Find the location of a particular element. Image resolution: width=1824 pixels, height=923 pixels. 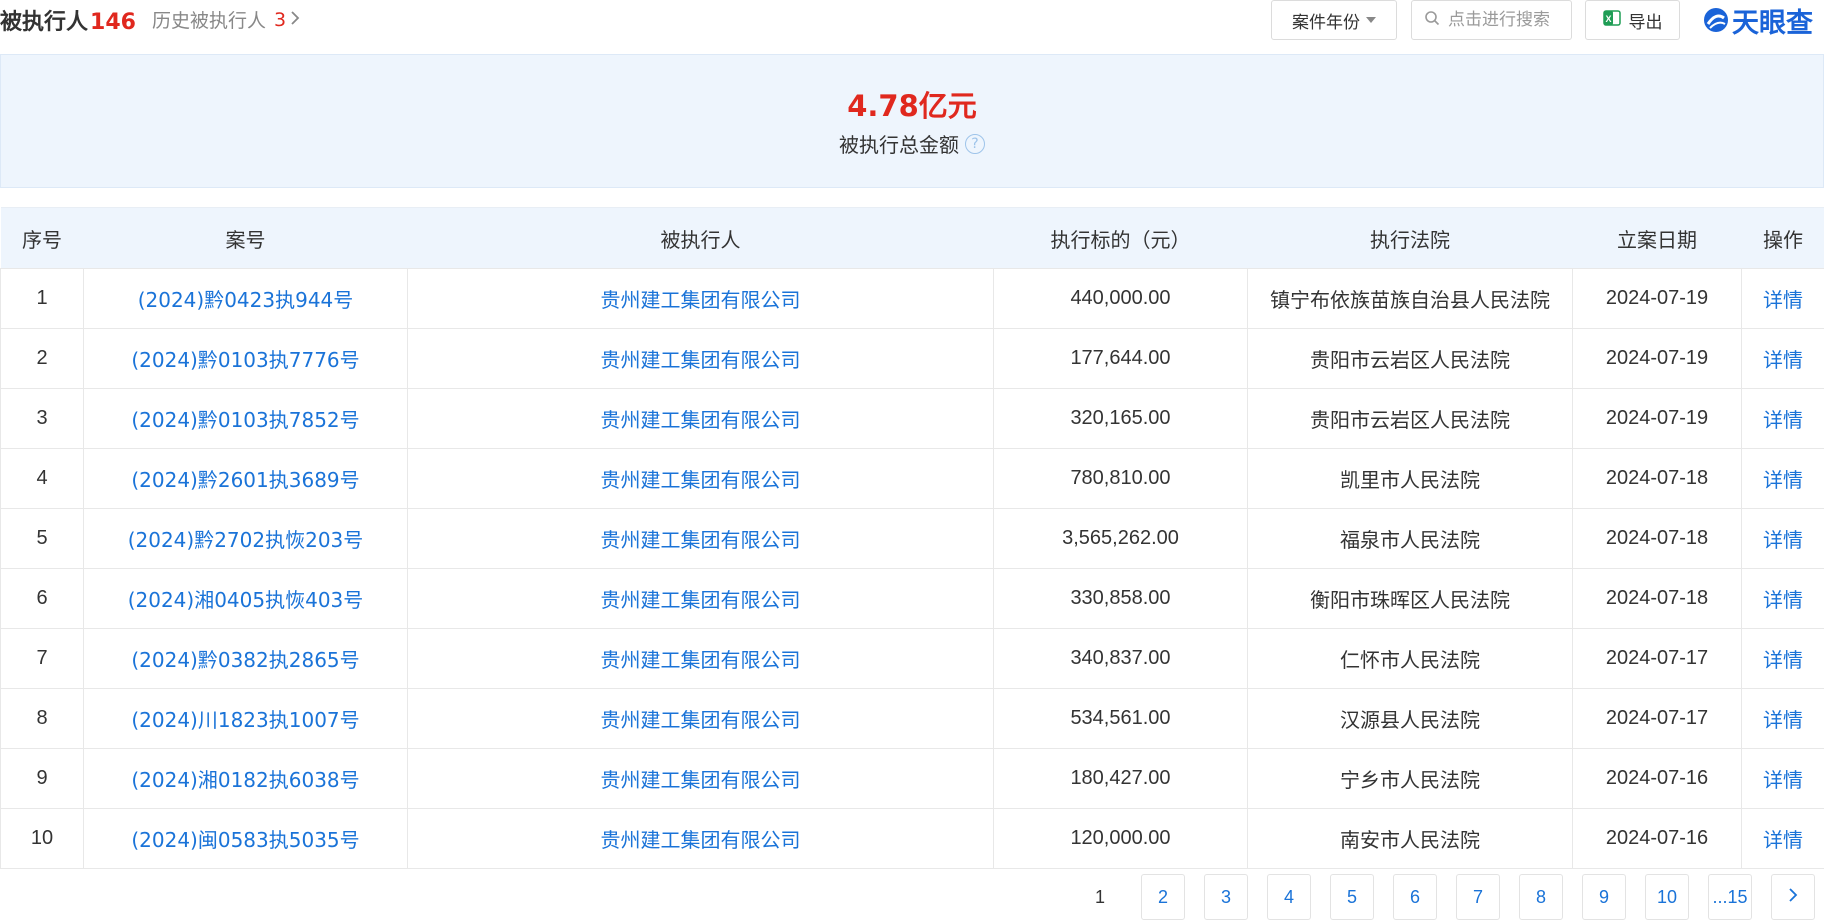

page-link-last: ...15 is located at coordinates (1730, 897).